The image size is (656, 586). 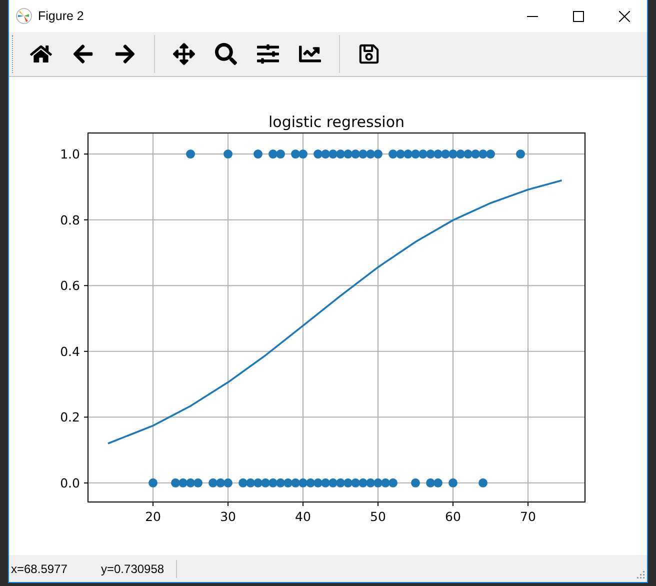 What do you see at coordinates (153, 516) in the screenshot?
I see `tick-label: 20` at bounding box center [153, 516].